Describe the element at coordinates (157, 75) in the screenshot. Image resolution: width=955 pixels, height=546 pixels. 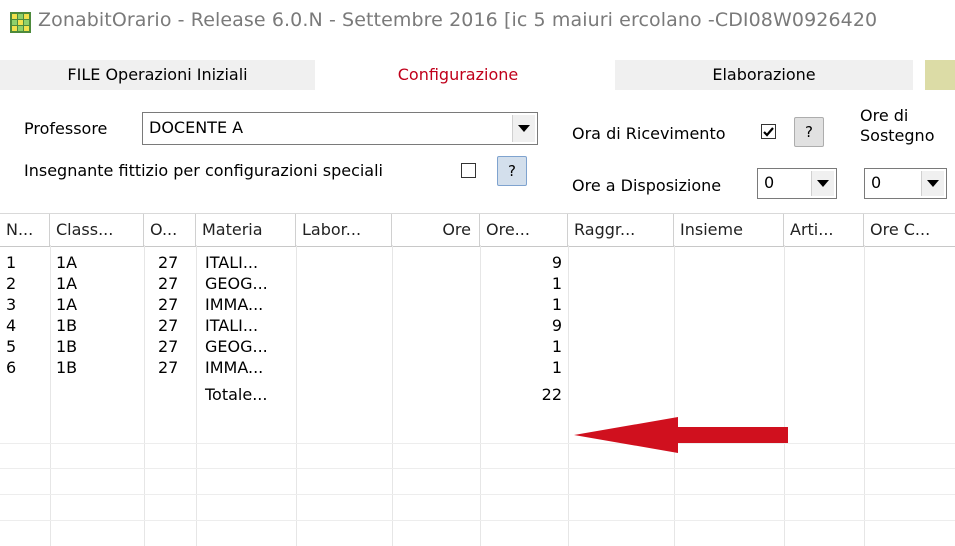
I see `tab-file-operazioni: FILE Operazioni Iniziali` at that location.